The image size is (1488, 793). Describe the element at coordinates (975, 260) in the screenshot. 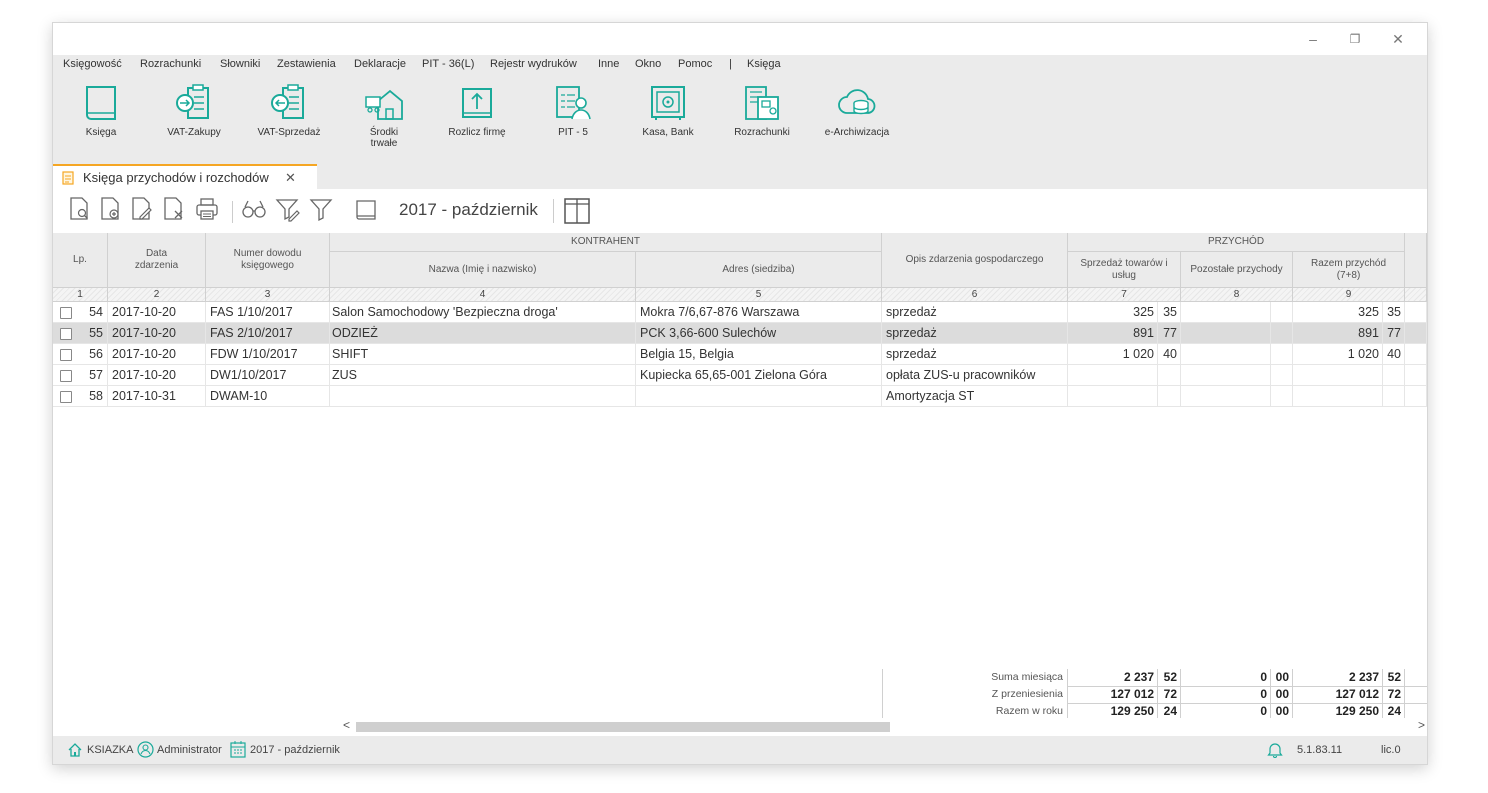

I see `header-opis: Opis zdarzenia gospodarczego` at that location.